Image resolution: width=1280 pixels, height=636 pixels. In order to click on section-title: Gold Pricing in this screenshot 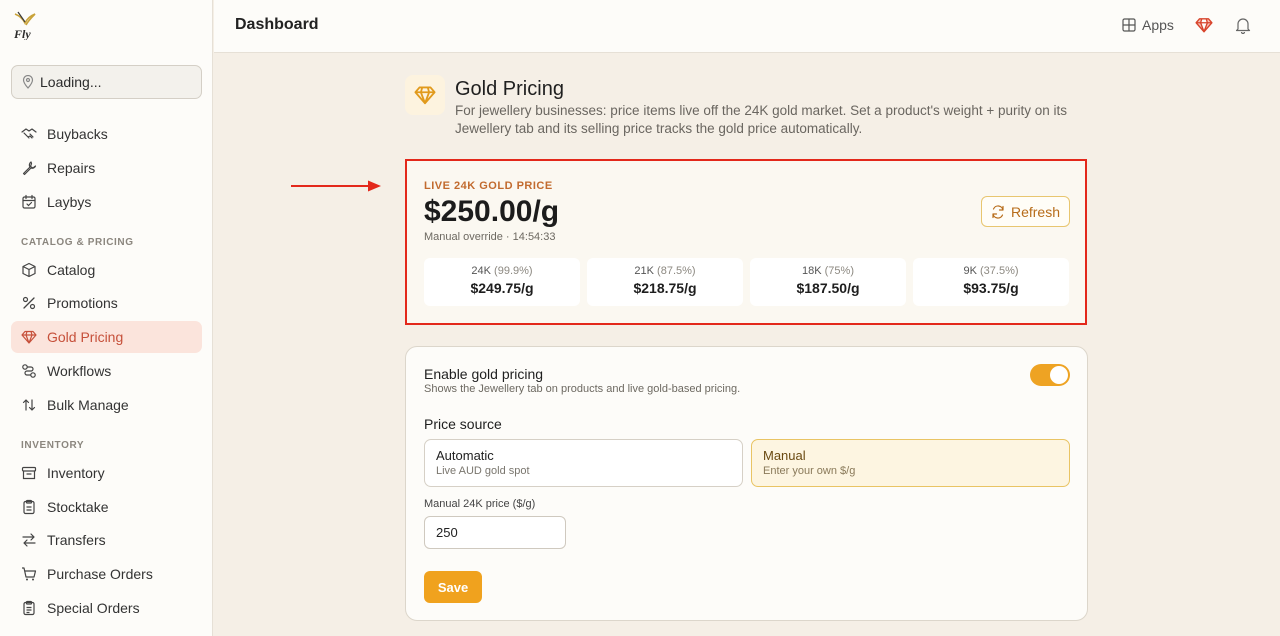, I will do `click(509, 89)`.